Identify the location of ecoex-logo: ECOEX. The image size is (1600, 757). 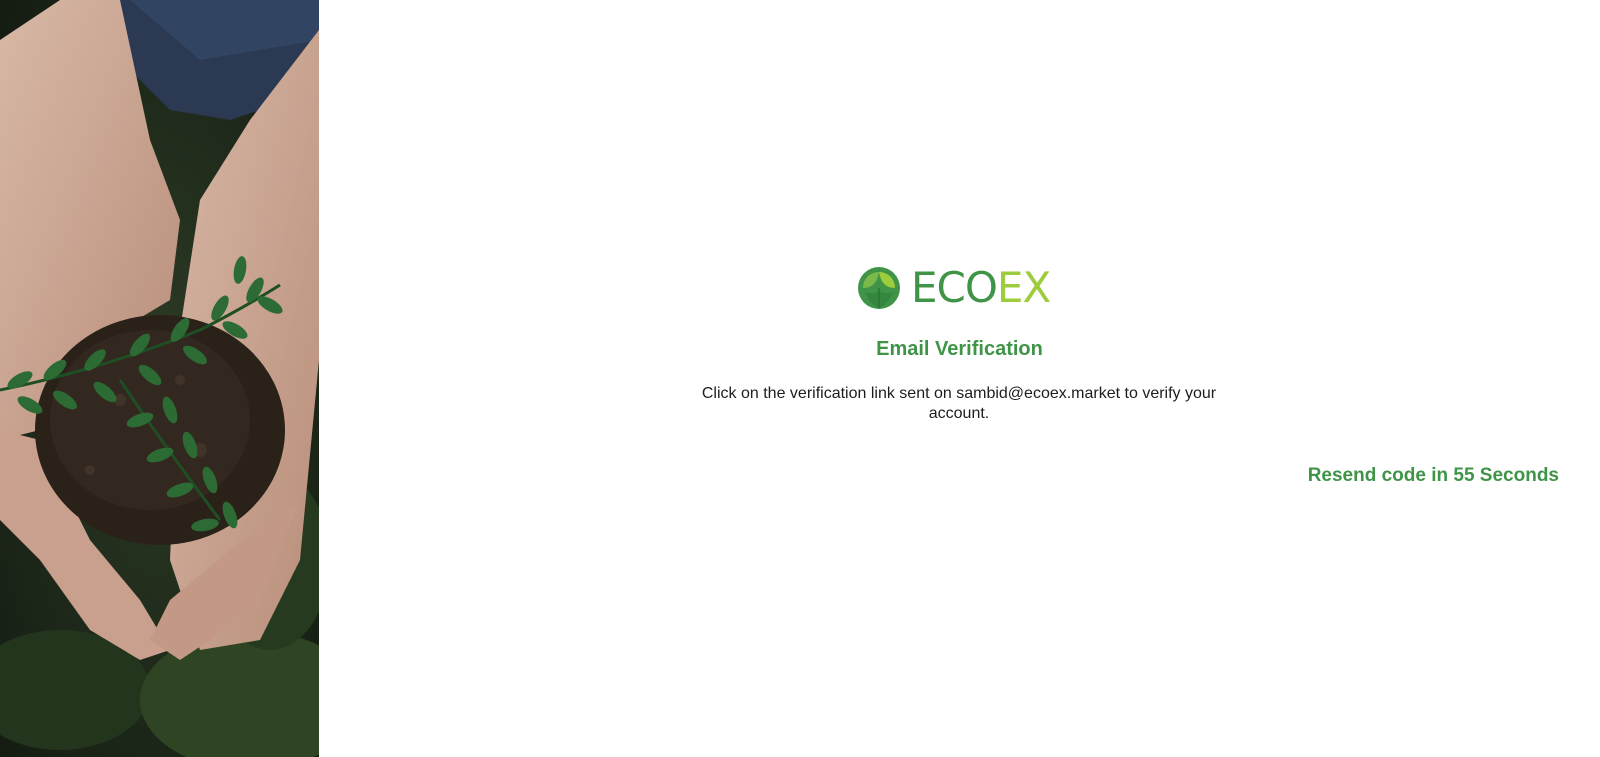
(960, 288).